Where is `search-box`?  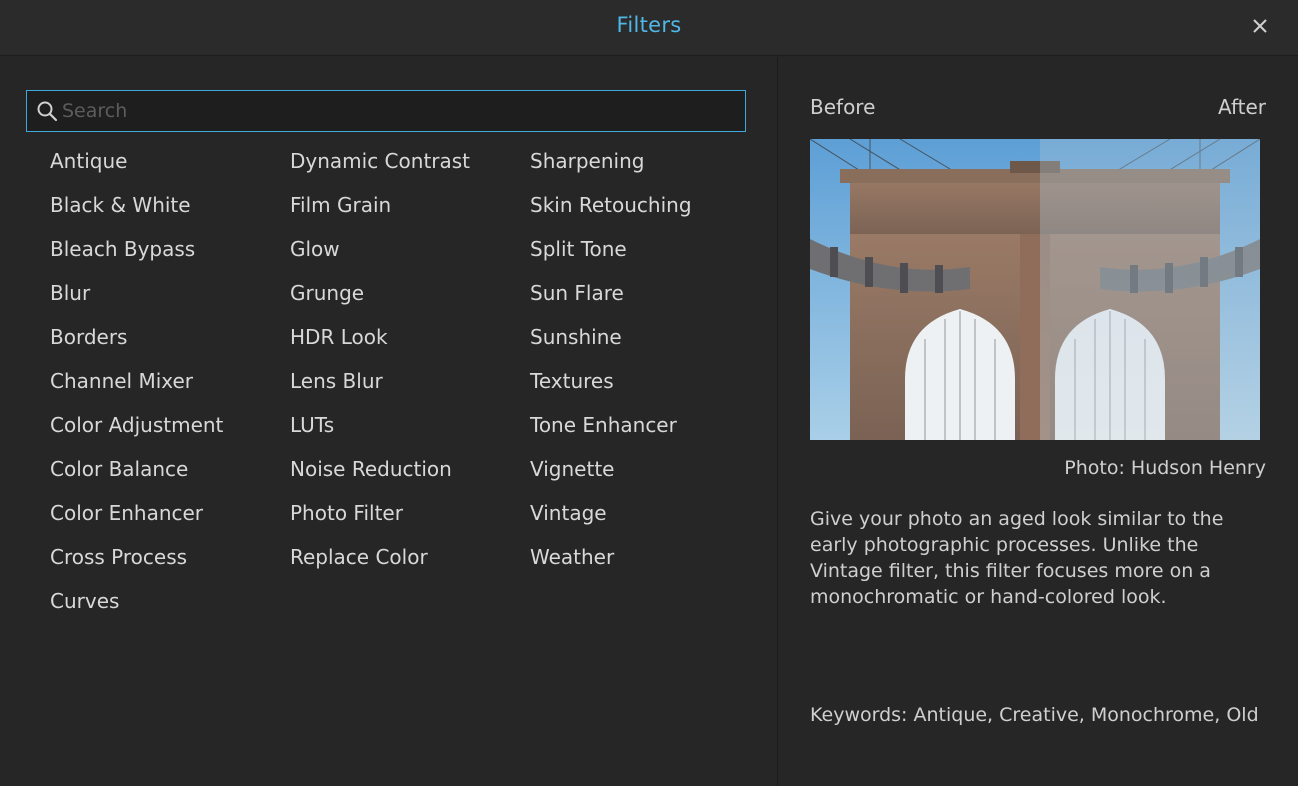
search-box is located at coordinates (386, 111).